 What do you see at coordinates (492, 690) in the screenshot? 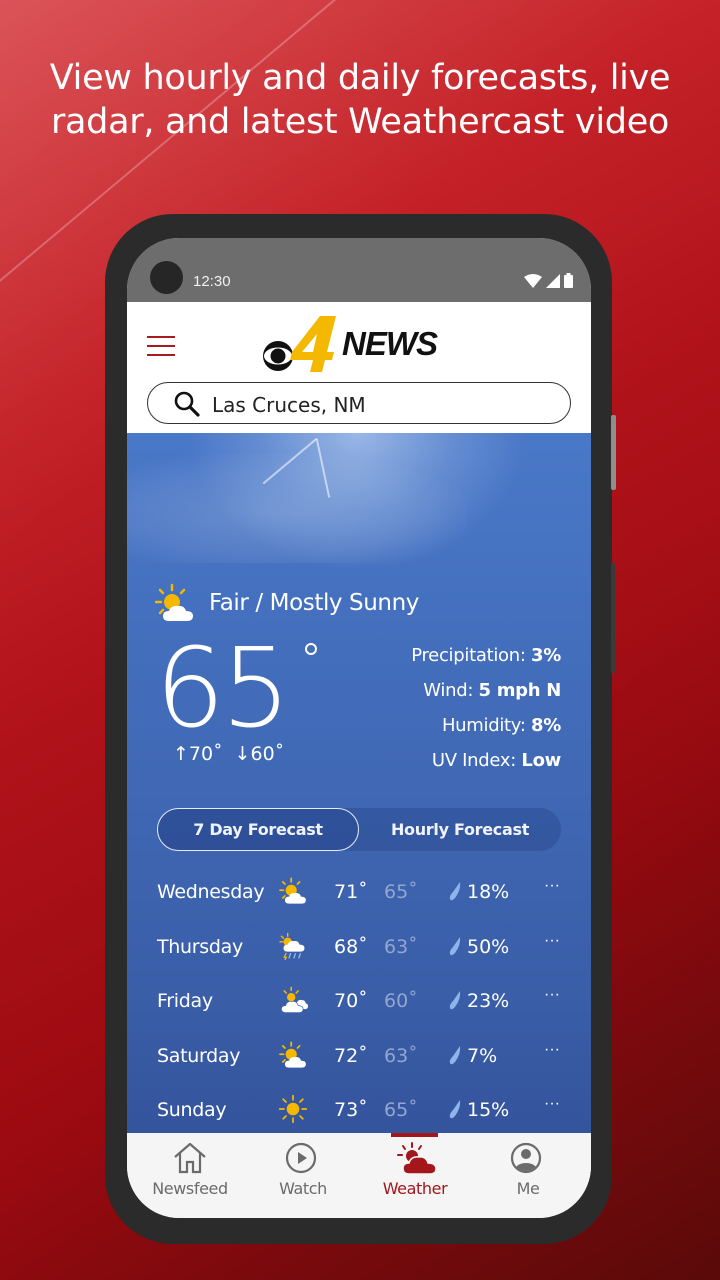
I see `detail-wind: Wind: 5 mph N` at bounding box center [492, 690].